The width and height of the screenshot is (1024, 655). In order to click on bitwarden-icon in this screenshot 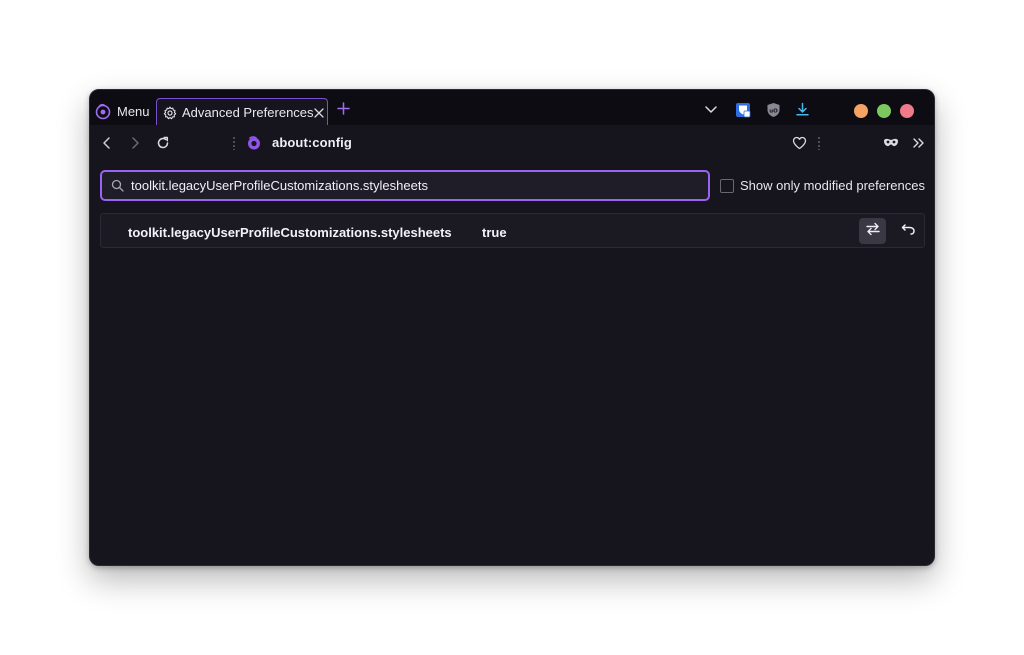, I will do `click(743, 110)`.